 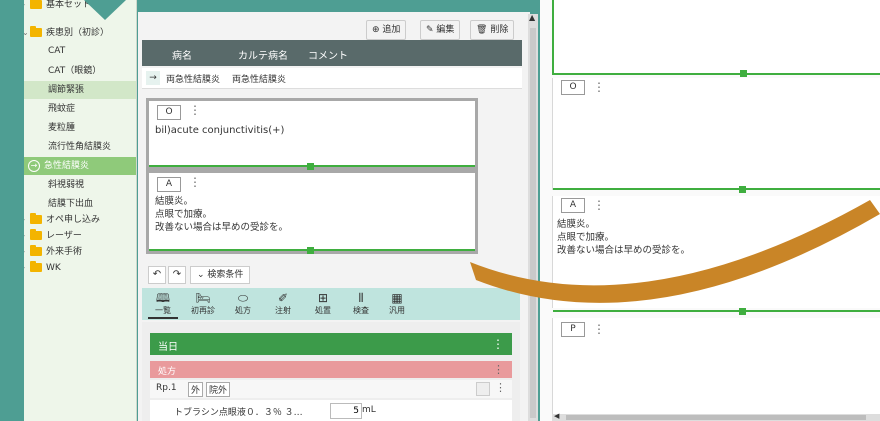 What do you see at coordinates (259, 80) in the screenshot?
I see `cell-chart-disease: 両急性結膜炎` at bounding box center [259, 80].